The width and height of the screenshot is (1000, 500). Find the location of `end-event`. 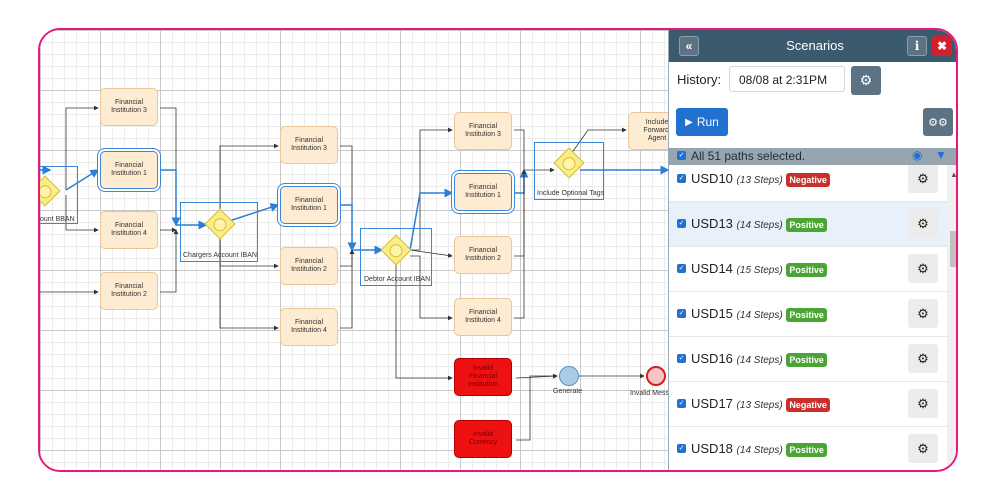

end-event is located at coordinates (656, 376).